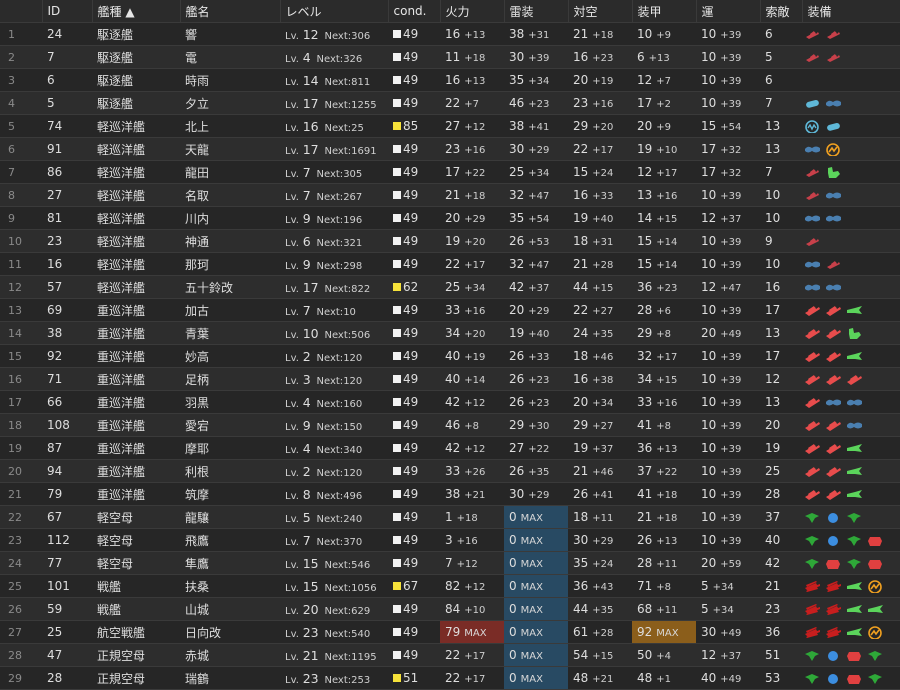  I want to click on column-header-torpedo: 雷装, so click(536, 11).